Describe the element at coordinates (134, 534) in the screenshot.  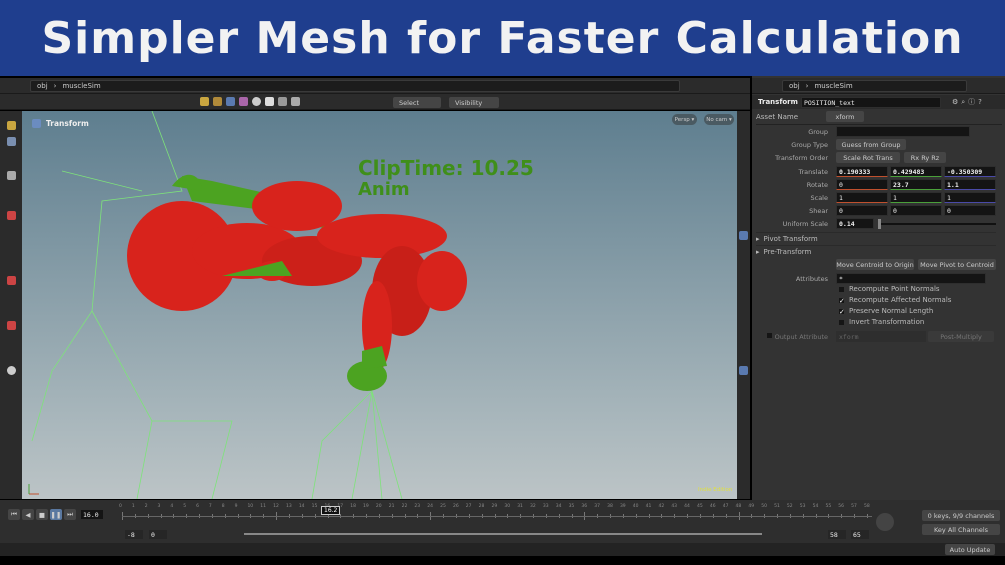
I see `range-start-field: -8` at that location.